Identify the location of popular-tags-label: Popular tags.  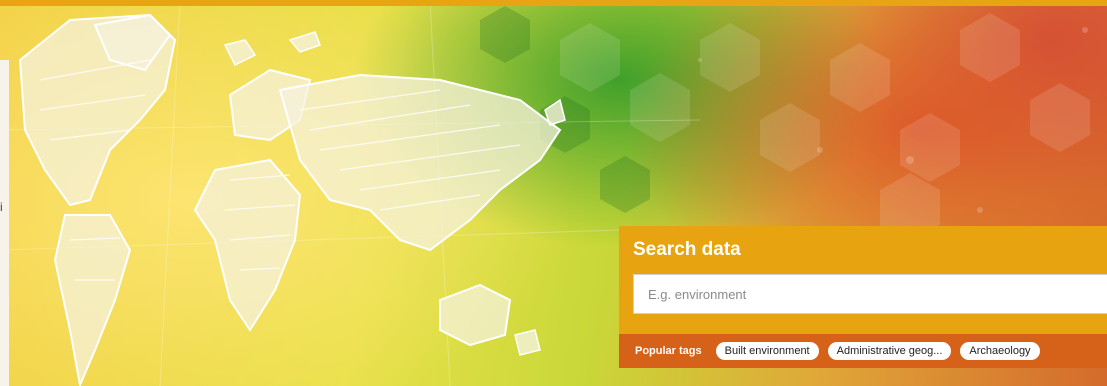
(668, 351).